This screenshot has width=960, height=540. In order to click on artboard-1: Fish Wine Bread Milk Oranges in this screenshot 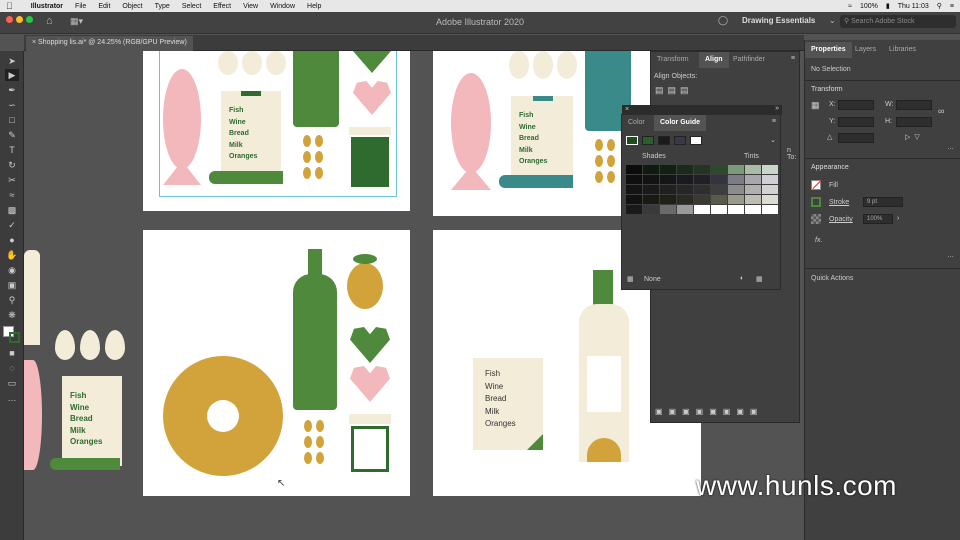, I will do `click(276, 131)`.